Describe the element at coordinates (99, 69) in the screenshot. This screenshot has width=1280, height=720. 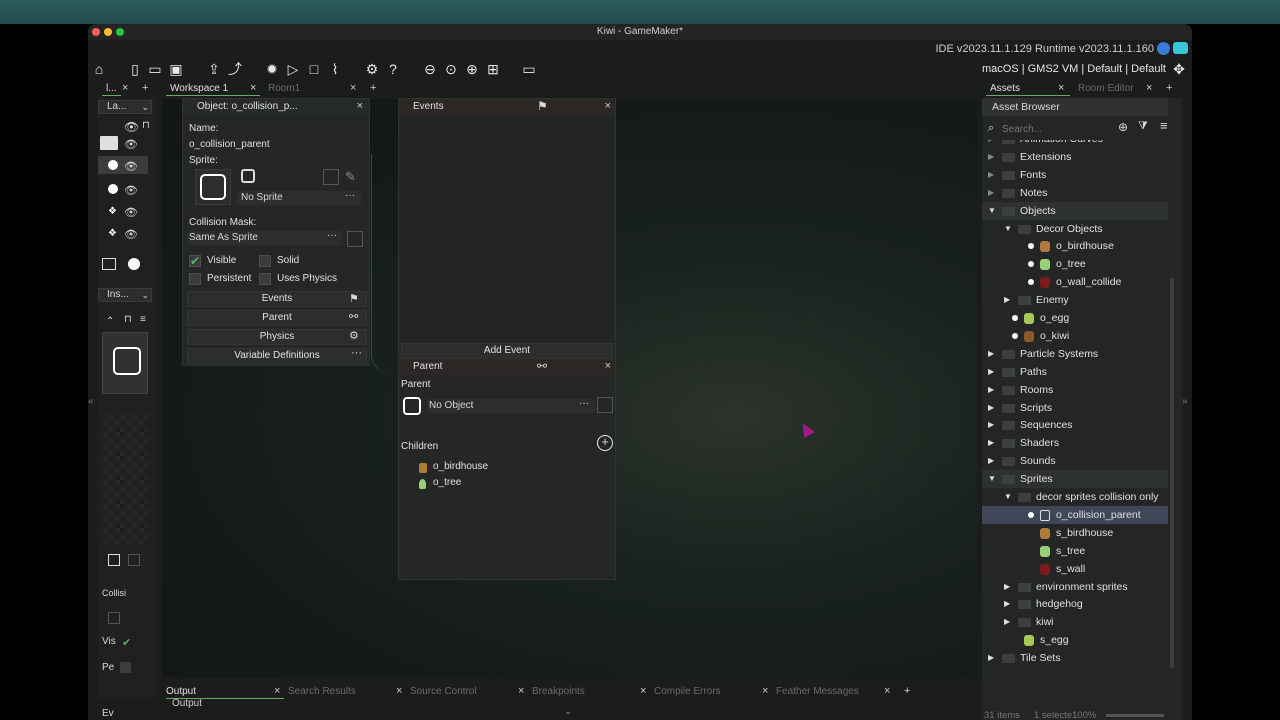
I see `home-icon: ⌂` at that location.